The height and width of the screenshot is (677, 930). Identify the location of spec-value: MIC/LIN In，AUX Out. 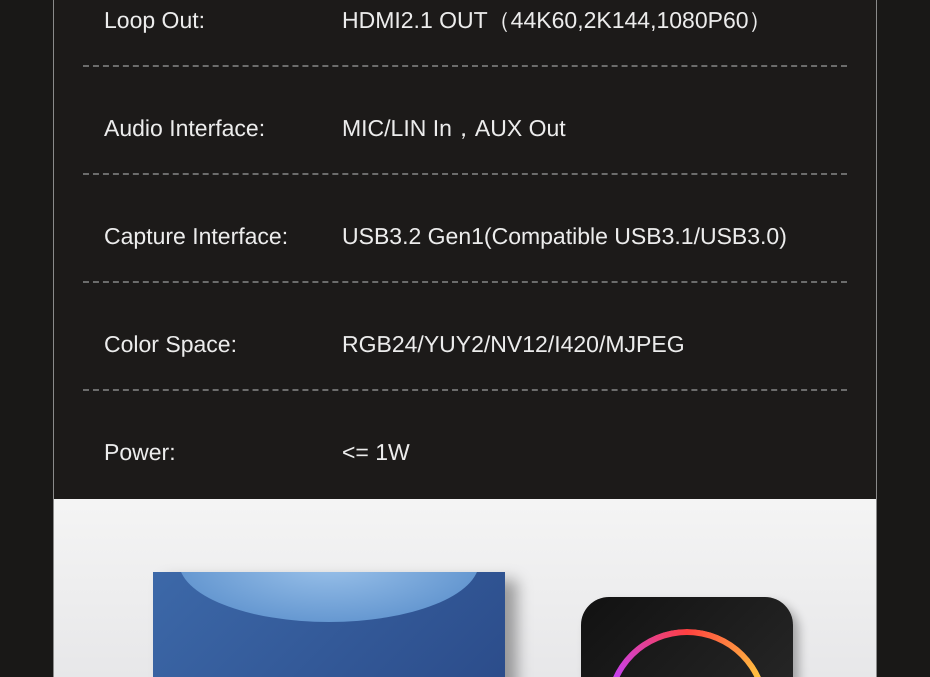
(454, 128).